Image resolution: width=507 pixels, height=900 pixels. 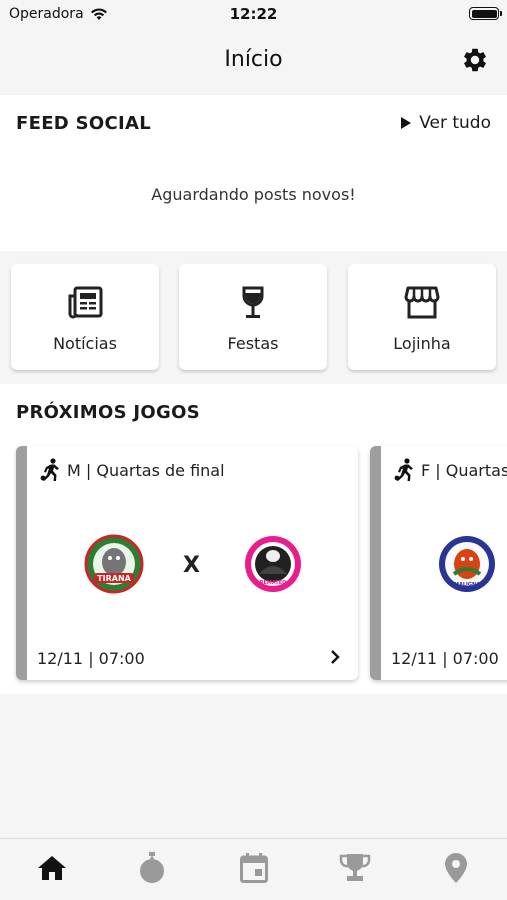 What do you see at coordinates (464, 470) in the screenshot?
I see `game-phase: F | Quartas de final` at bounding box center [464, 470].